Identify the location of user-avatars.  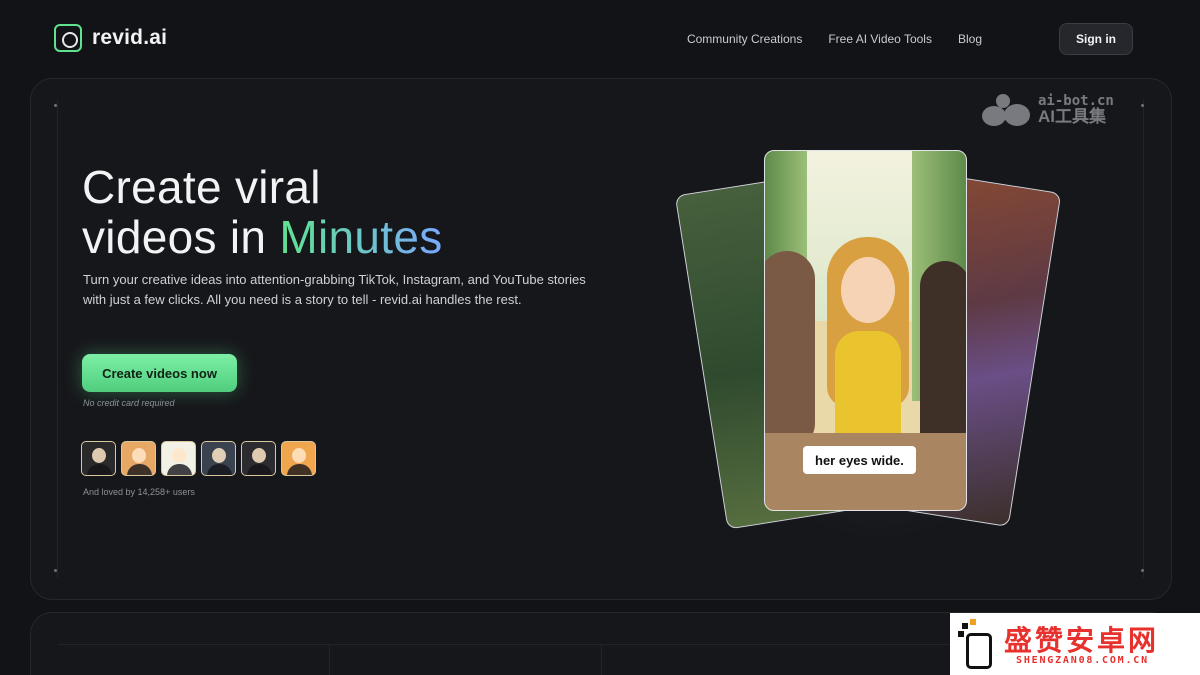
(198, 458).